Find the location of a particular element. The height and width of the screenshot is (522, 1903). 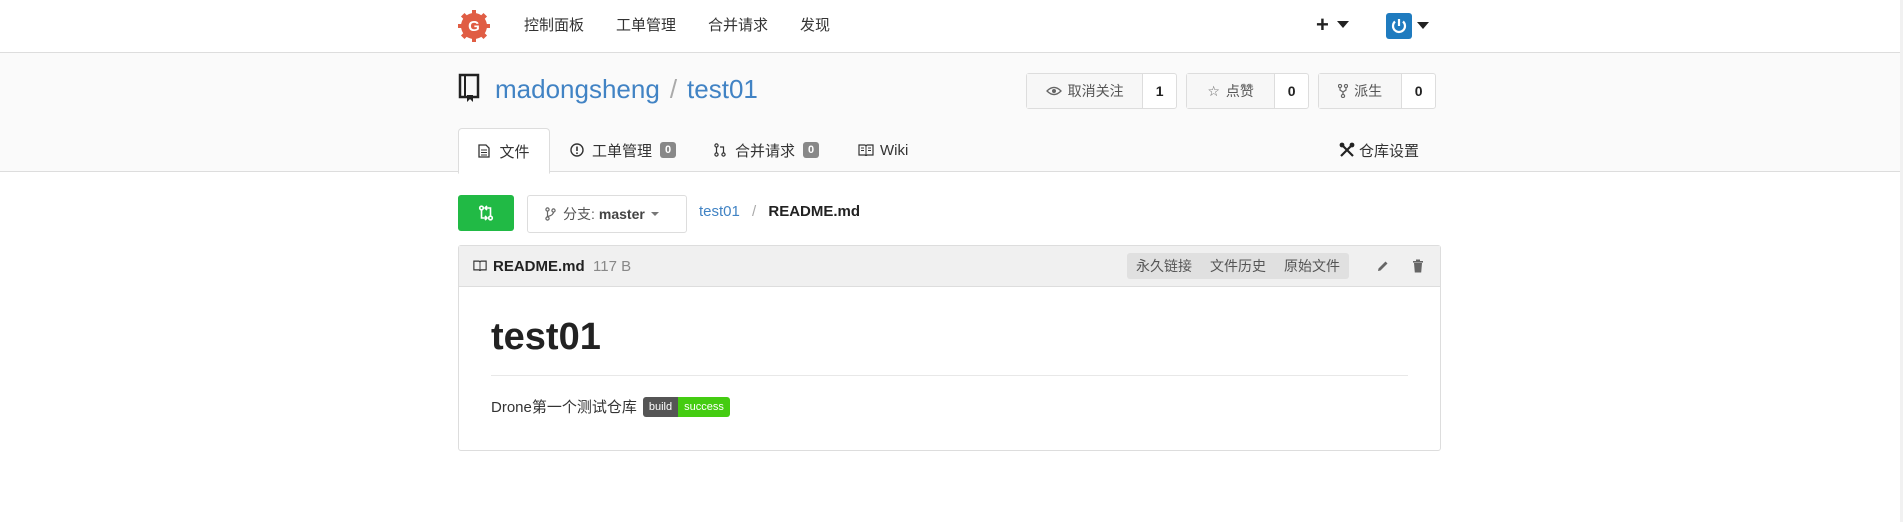

repo-name-link: test01 is located at coordinates (722, 89).